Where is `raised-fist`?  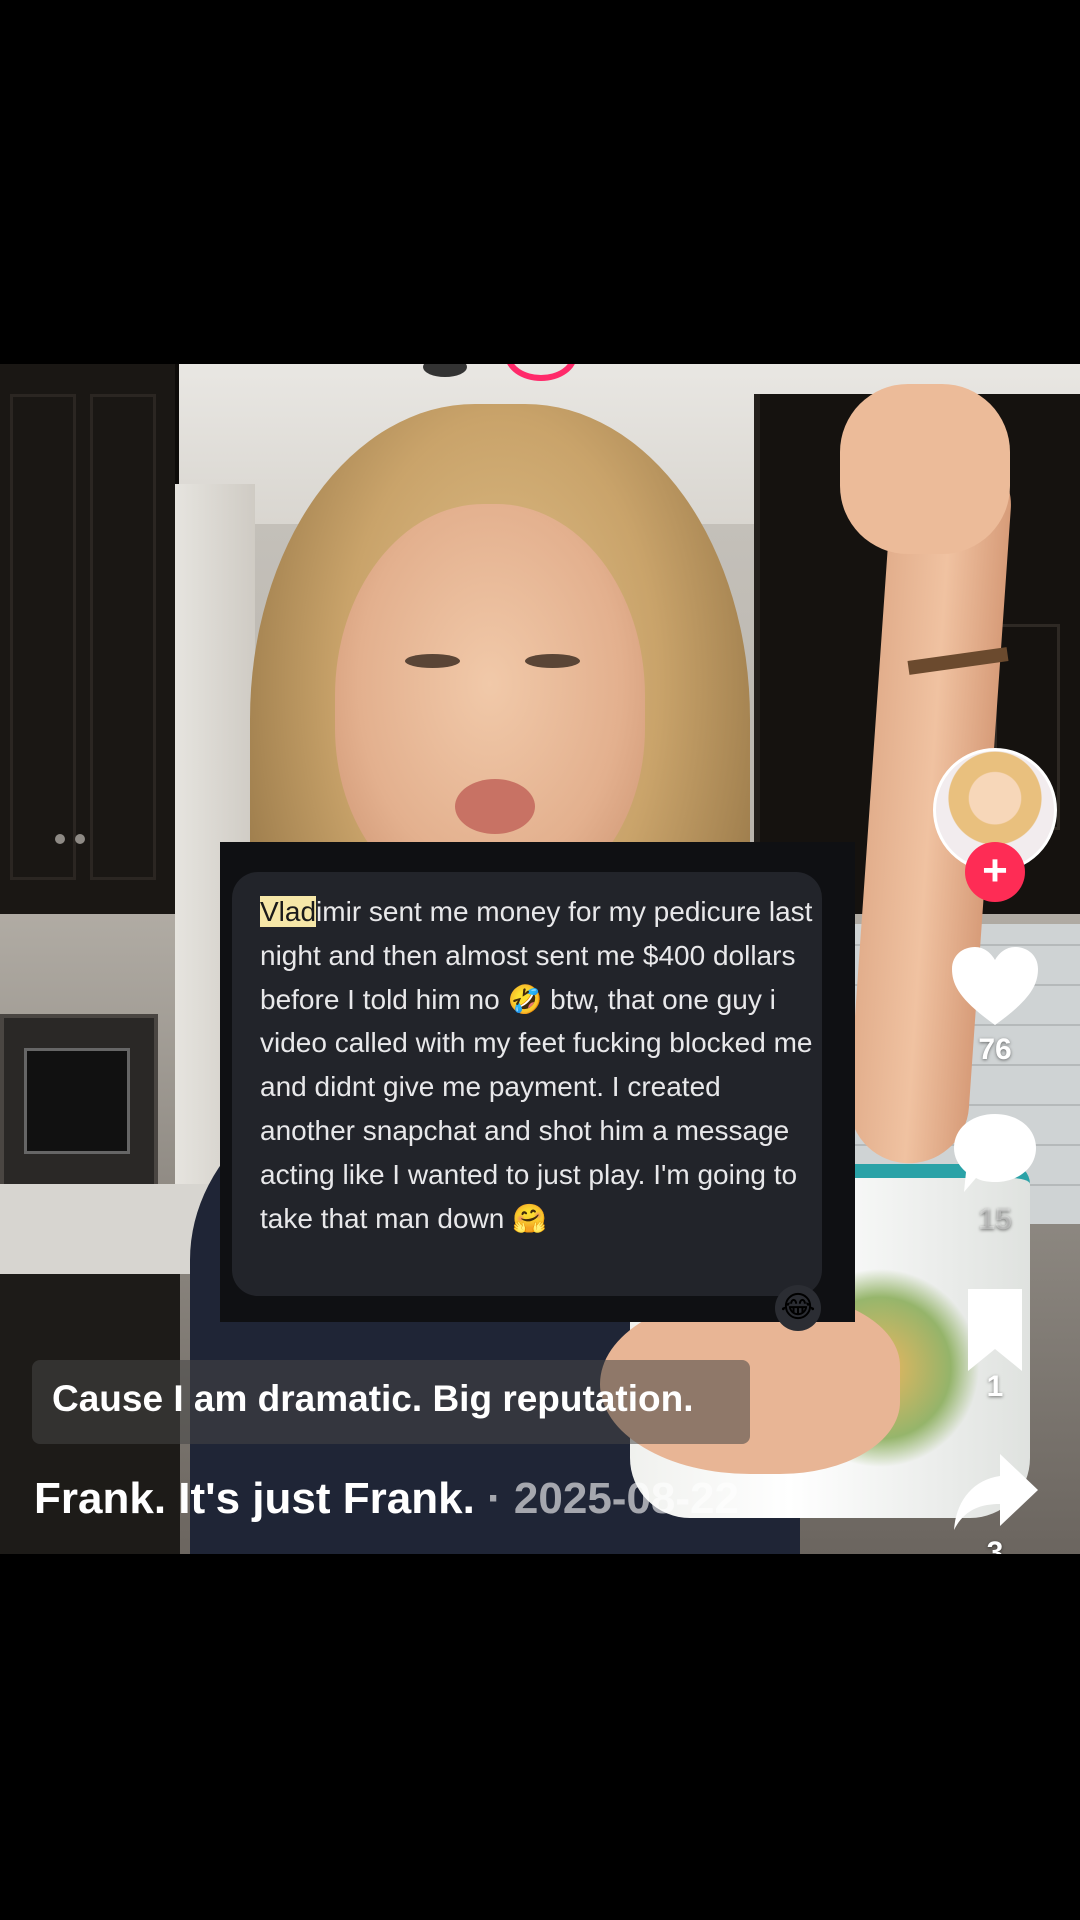
raised-fist is located at coordinates (925, 469).